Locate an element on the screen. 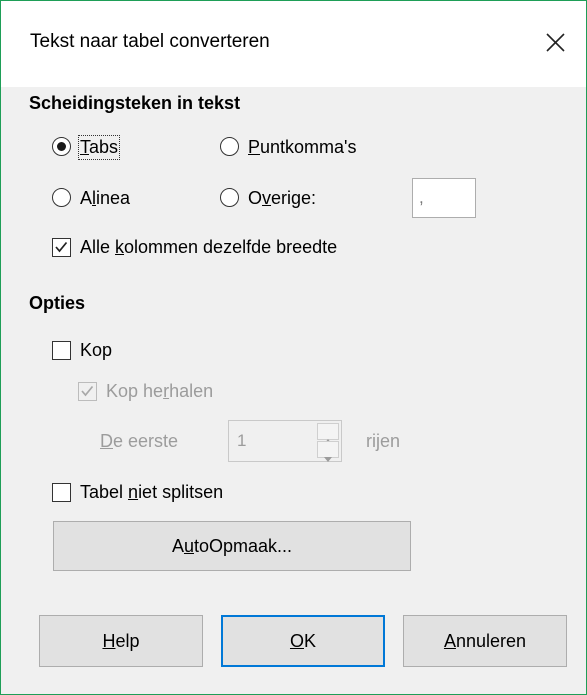 The image size is (587, 695). arrow-down-icon is located at coordinates (328, 459).